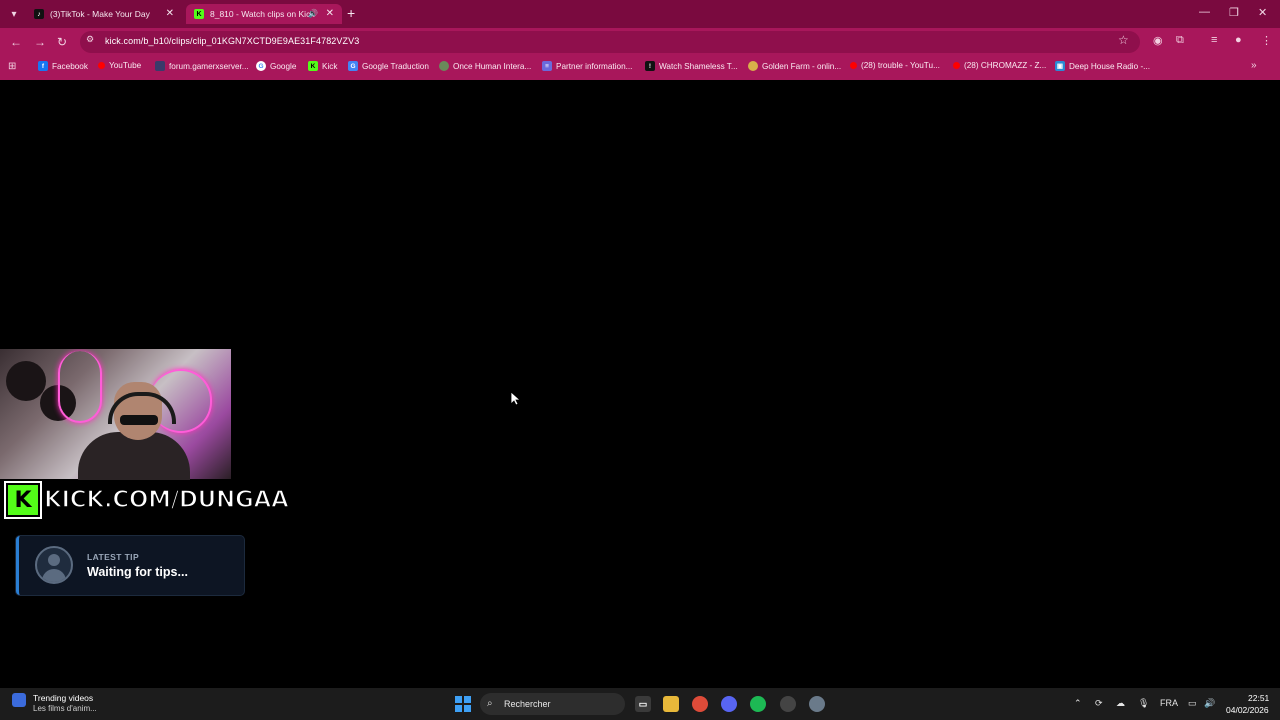 Image resolution: width=1280 pixels, height=720 pixels. I want to click on bookmark-youtube: YouTube, so click(119, 65).